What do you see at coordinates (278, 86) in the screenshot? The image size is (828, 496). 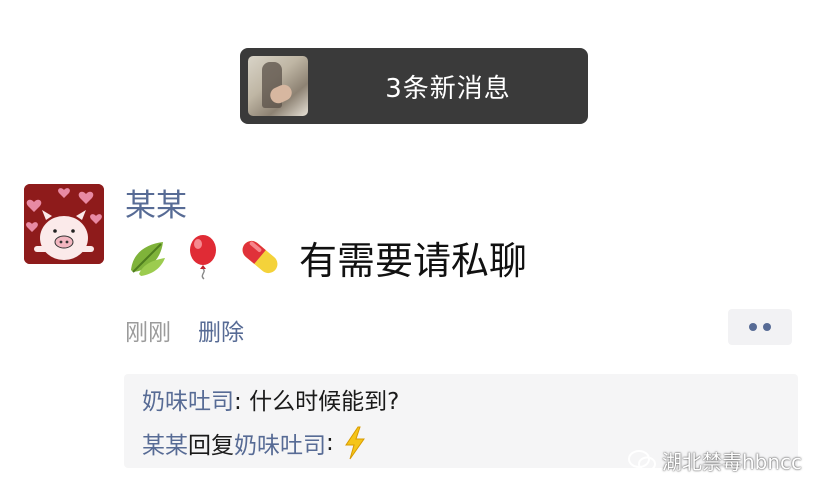 I see `user-photo-thumbnail` at bounding box center [278, 86].